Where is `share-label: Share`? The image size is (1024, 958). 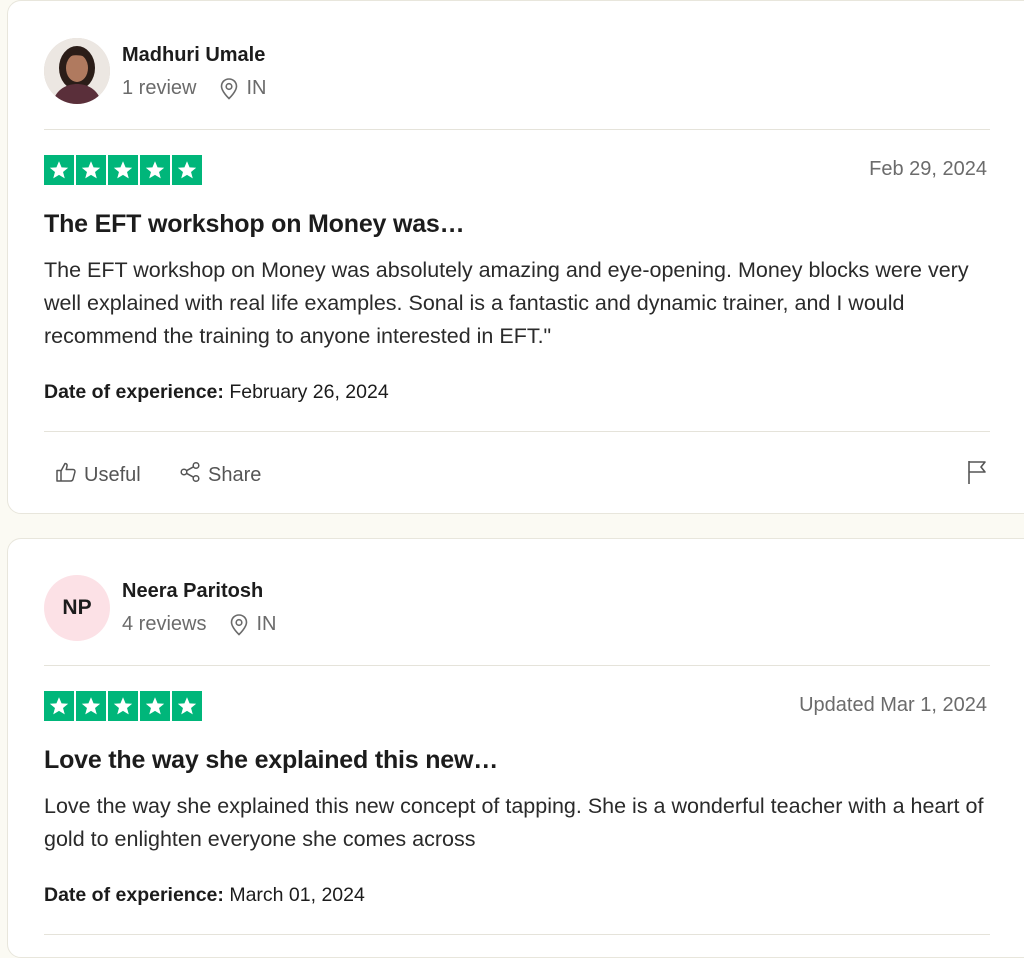 share-label: Share is located at coordinates (235, 474).